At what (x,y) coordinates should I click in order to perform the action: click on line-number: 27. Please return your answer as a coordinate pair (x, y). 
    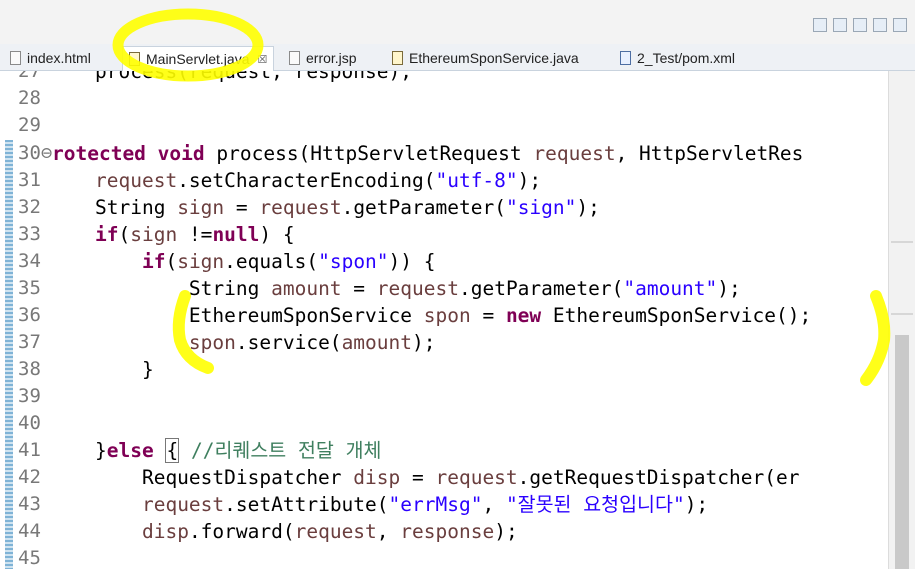
    Looking at the image, I should click on (29, 76).